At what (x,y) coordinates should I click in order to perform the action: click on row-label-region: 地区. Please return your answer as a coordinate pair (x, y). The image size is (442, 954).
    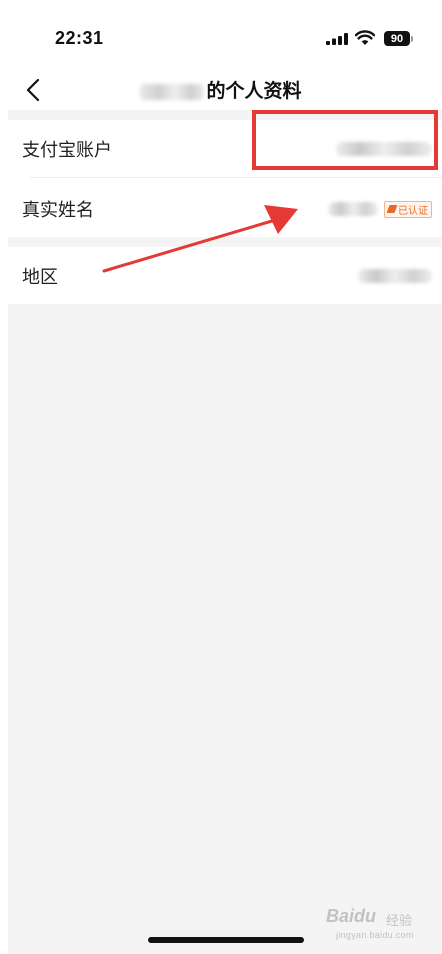
    Looking at the image, I should click on (40, 277).